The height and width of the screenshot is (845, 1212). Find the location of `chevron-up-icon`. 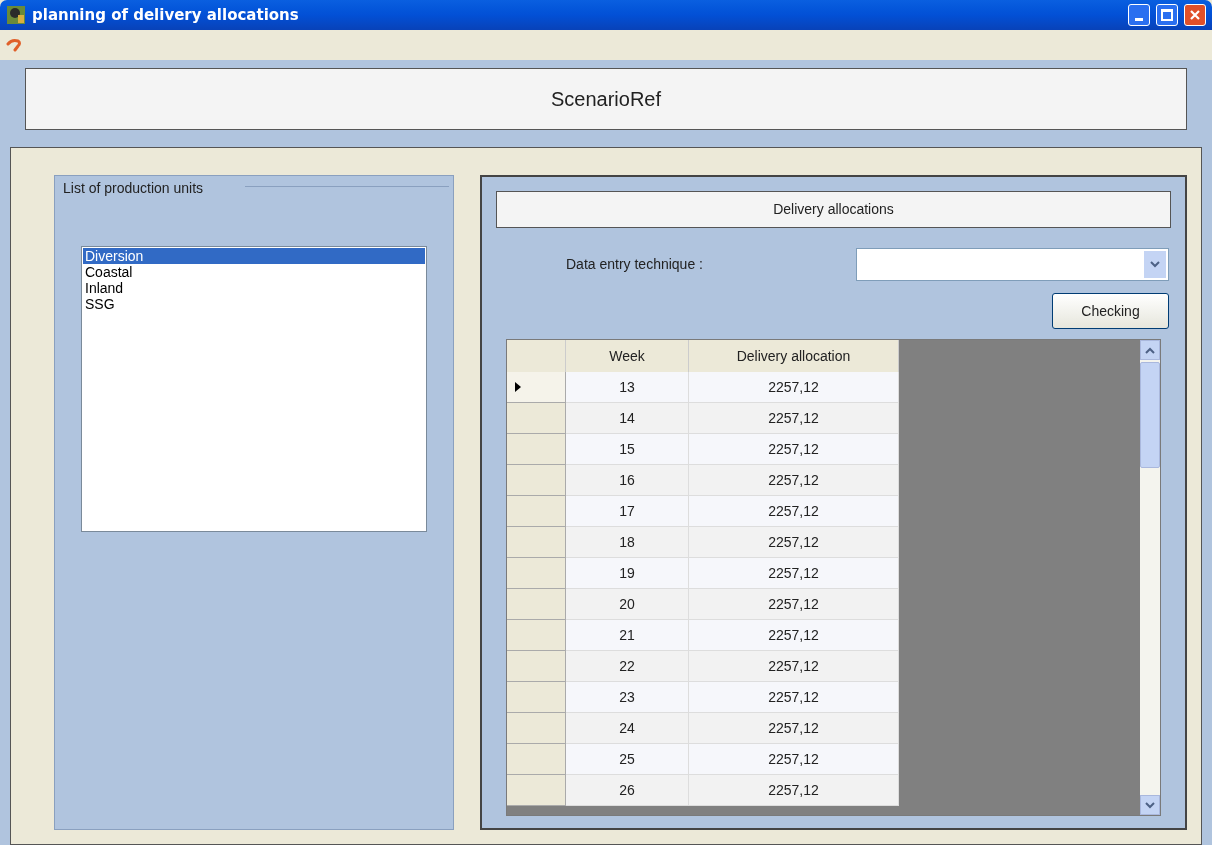

chevron-up-icon is located at coordinates (1150, 350).